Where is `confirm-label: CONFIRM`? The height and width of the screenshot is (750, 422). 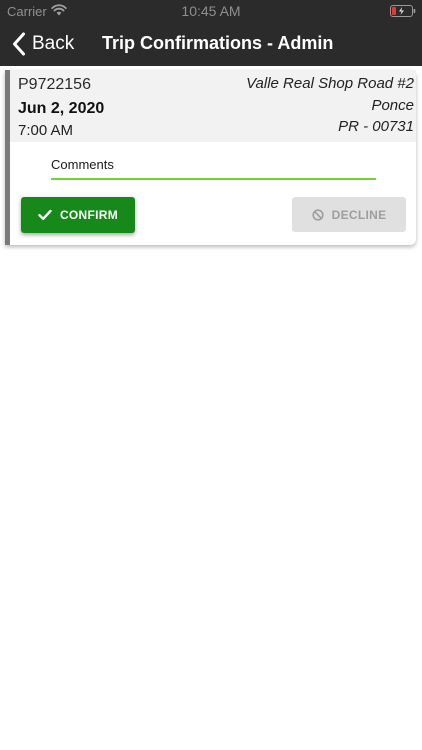 confirm-label: CONFIRM is located at coordinates (89, 215).